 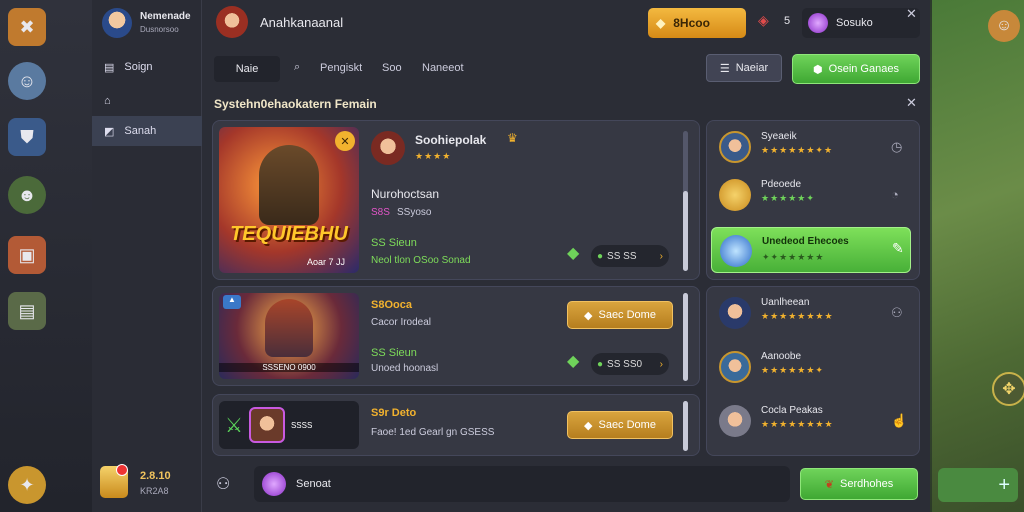 What do you see at coordinates (301, 425) in the screenshot?
I see `portrait-caption: SSSS` at bounding box center [301, 425].